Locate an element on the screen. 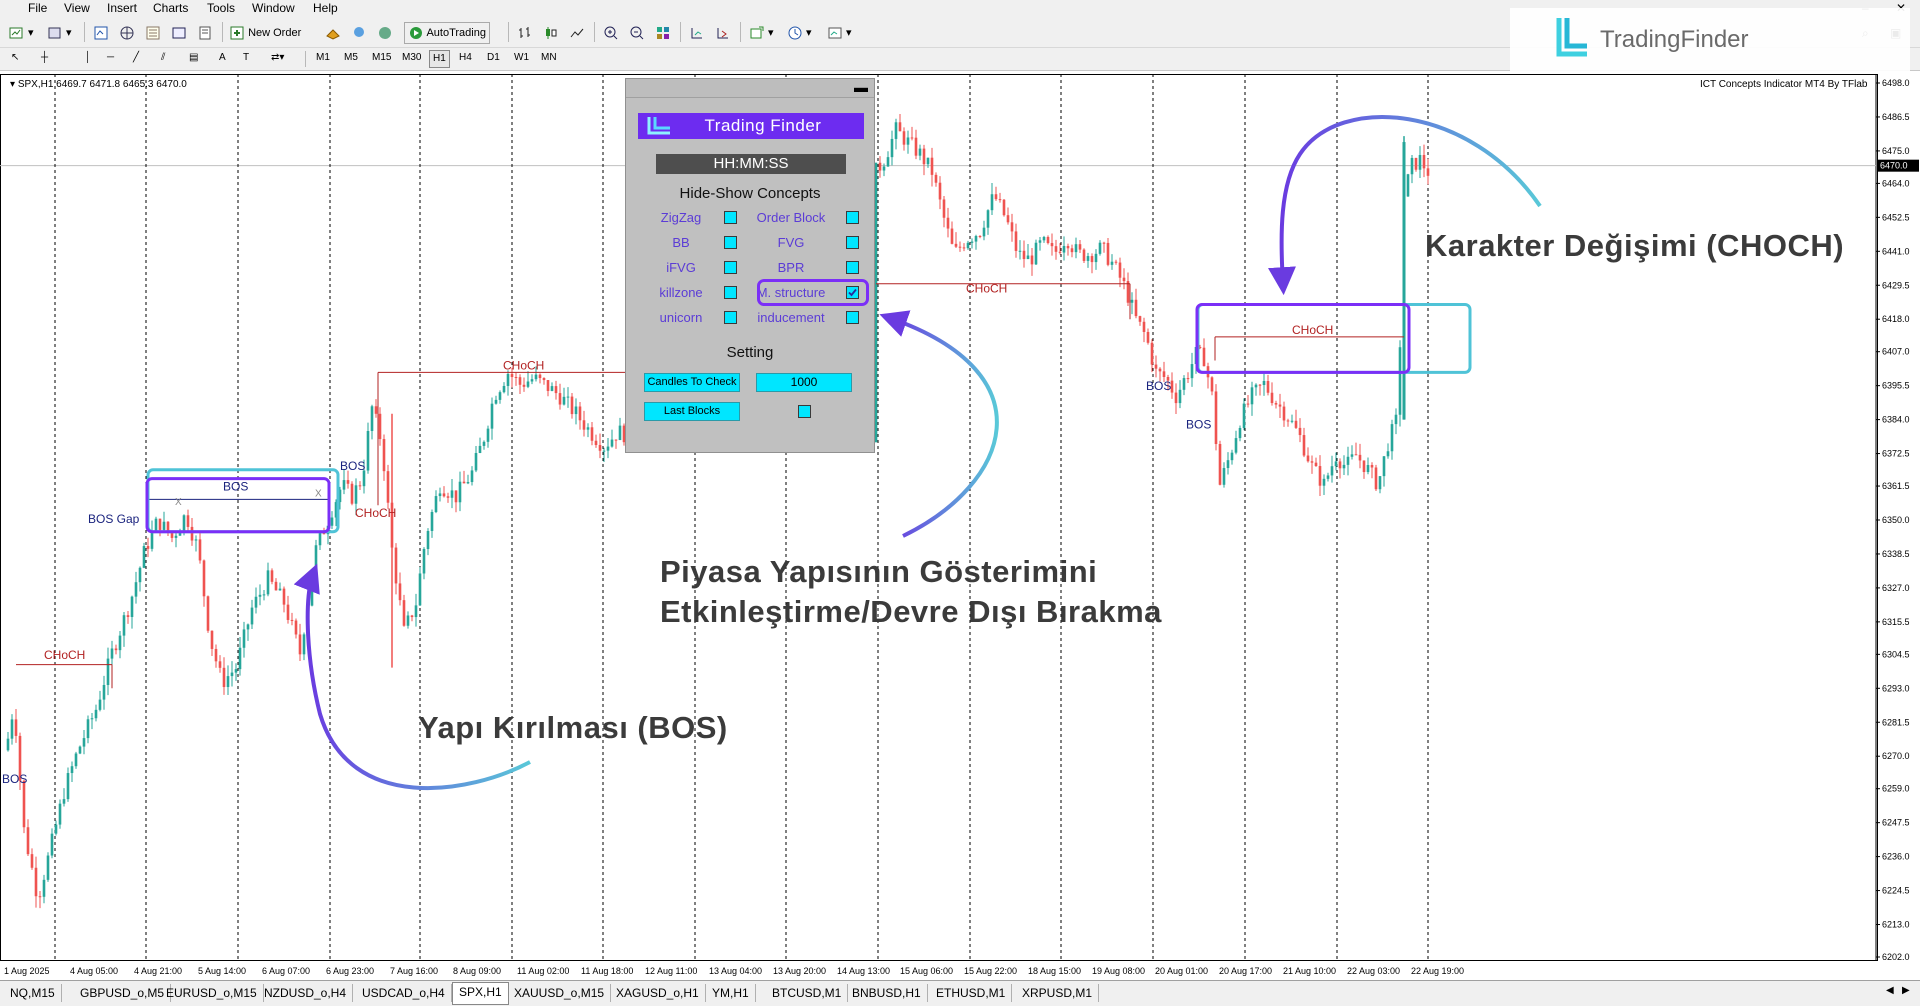 The width and height of the screenshot is (1920, 1006). signals-icon is located at coordinates (385, 33).